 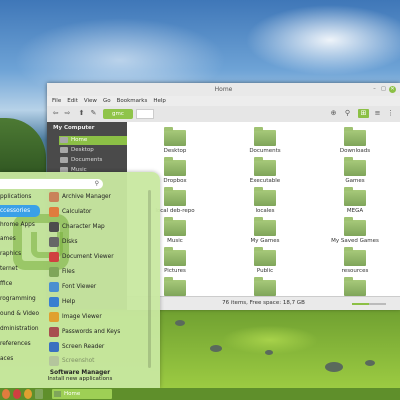 What do you see at coordinates (19, 314) in the screenshot?
I see `category-sound-video: ound & Video` at bounding box center [19, 314].